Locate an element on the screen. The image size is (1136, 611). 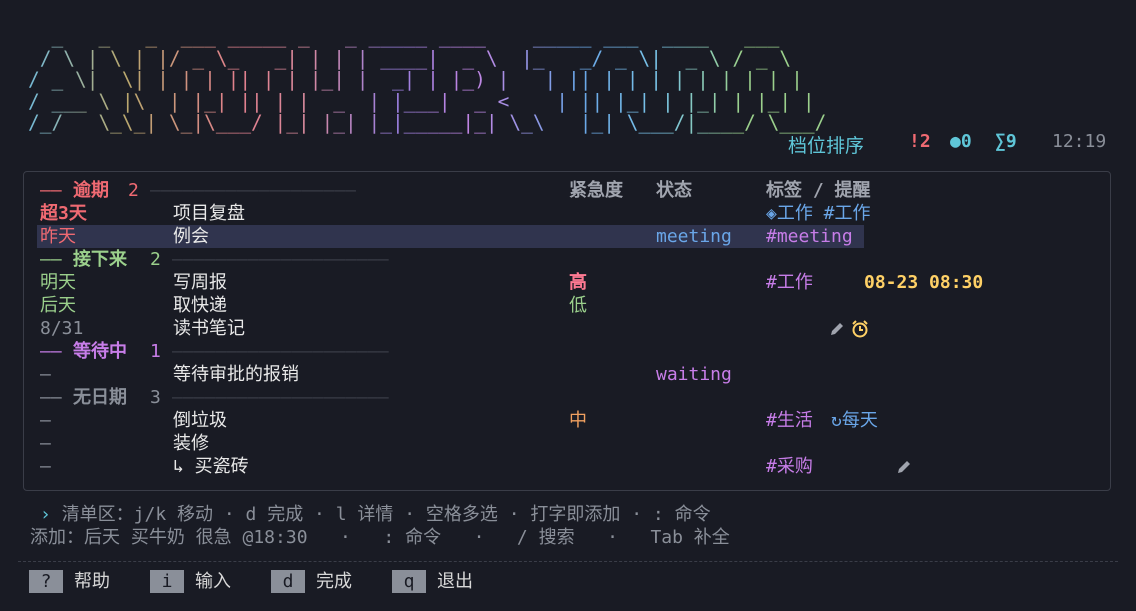
task-tags: #采购 is located at coordinates (789, 466).